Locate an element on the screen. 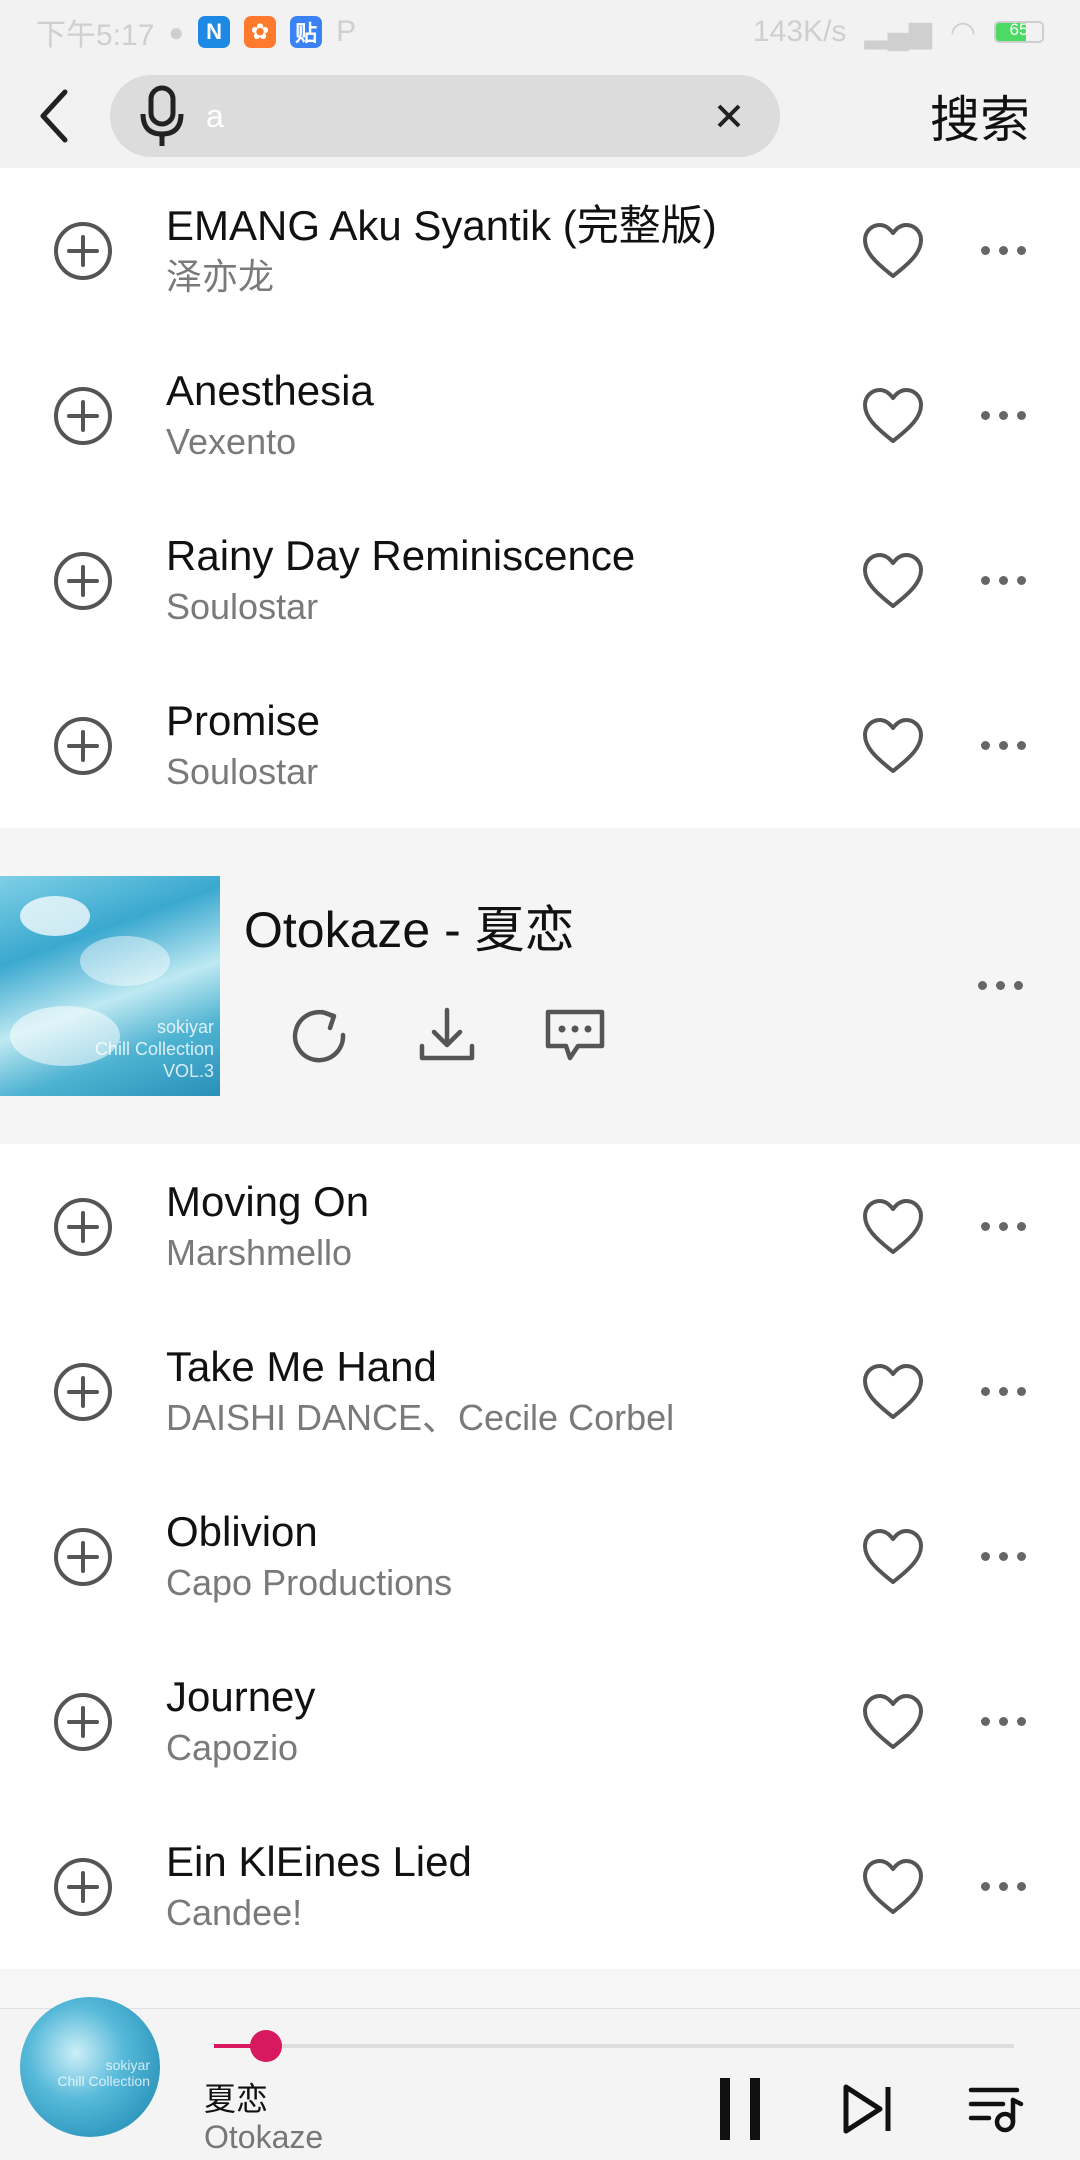  back-button is located at coordinates (55, 116).